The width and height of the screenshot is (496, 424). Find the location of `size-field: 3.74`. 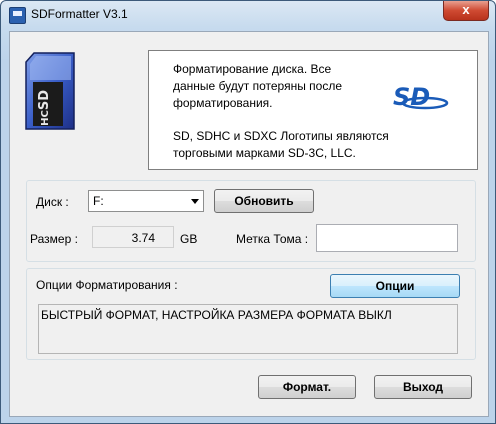

size-field: 3.74 is located at coordinates (133, 237).